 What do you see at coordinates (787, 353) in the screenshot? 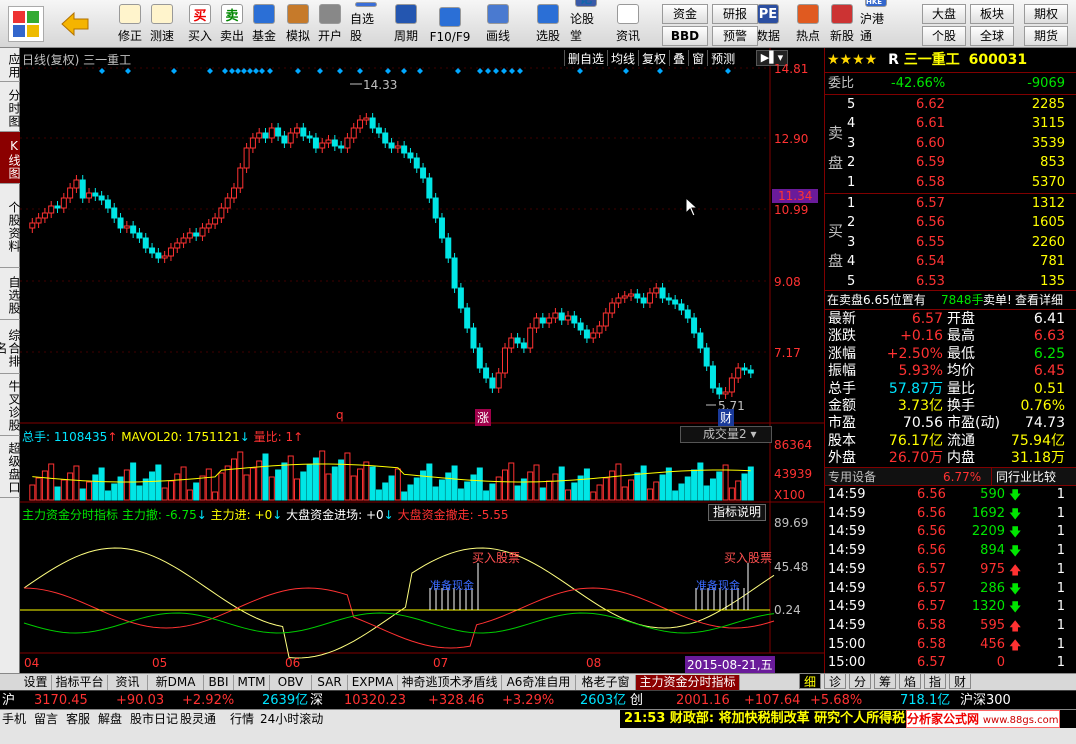
I see `price-tick-5: 7.17` at bounding box center [787, 353].